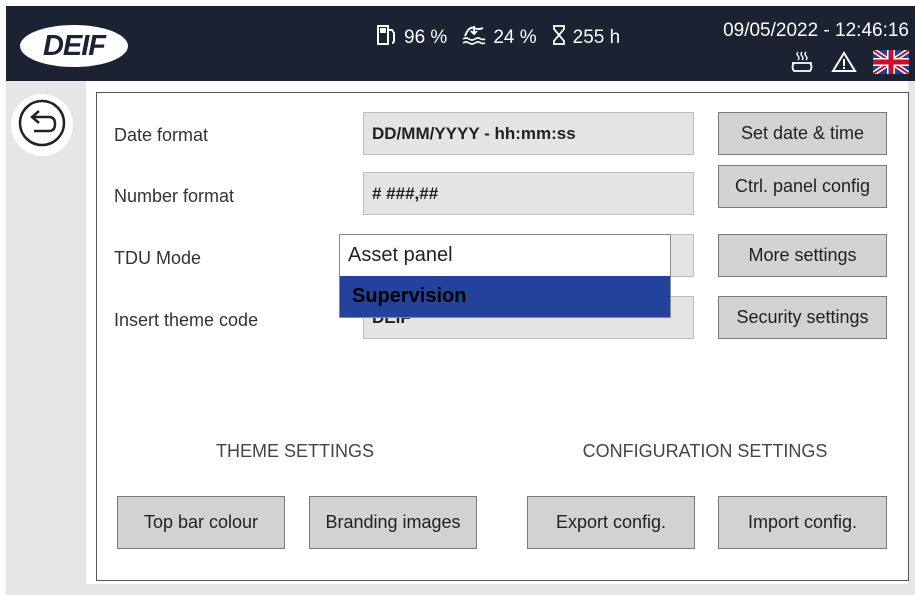  Describe the element at coordinates (477, 38) in the screenshot. I see `water-level-icon` at that location.